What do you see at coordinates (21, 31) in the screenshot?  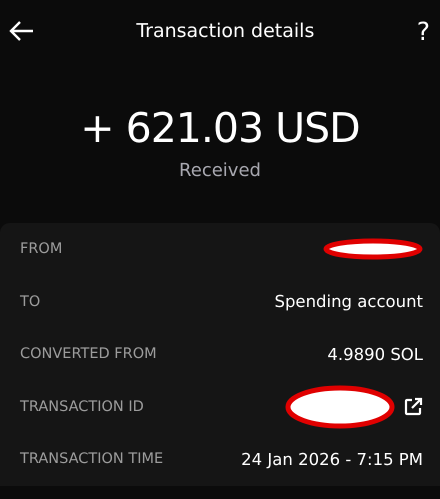 I see `back-arrow-icon` at bounding box center [21, 31].